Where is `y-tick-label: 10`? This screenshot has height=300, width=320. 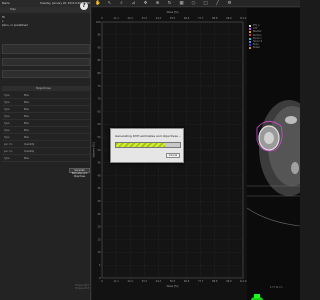
y-tick-label: 10 is located at coordinates (99, 252).